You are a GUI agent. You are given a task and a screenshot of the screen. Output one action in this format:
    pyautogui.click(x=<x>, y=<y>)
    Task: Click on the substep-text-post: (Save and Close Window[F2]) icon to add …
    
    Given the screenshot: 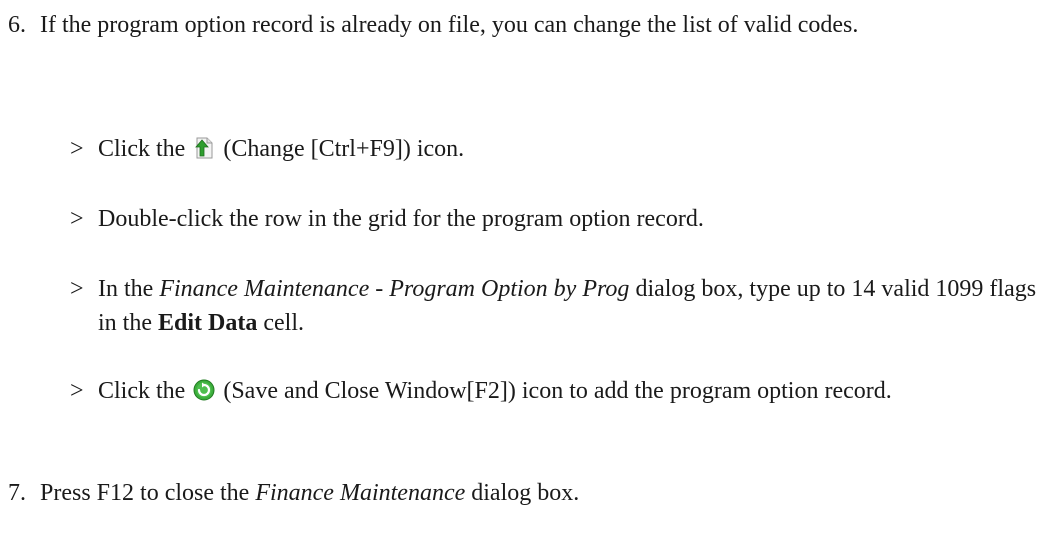 What is the action you would take?
    pyautogui.click(x=557, y=391)
    